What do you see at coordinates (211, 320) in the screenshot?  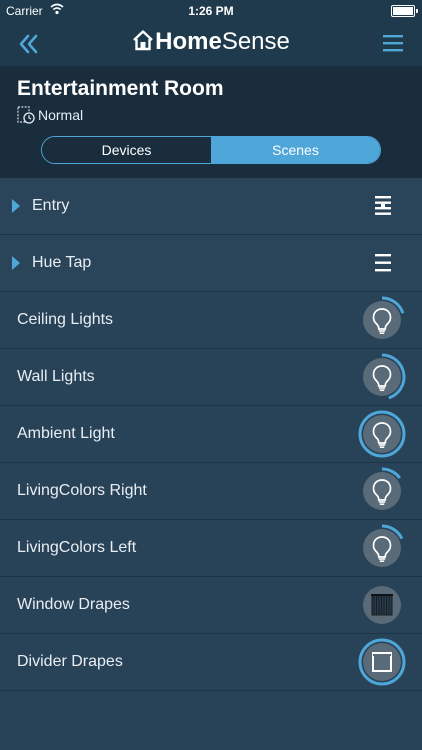 I see `device-row: Ceiling Lights` at bounding box center [211, 320].